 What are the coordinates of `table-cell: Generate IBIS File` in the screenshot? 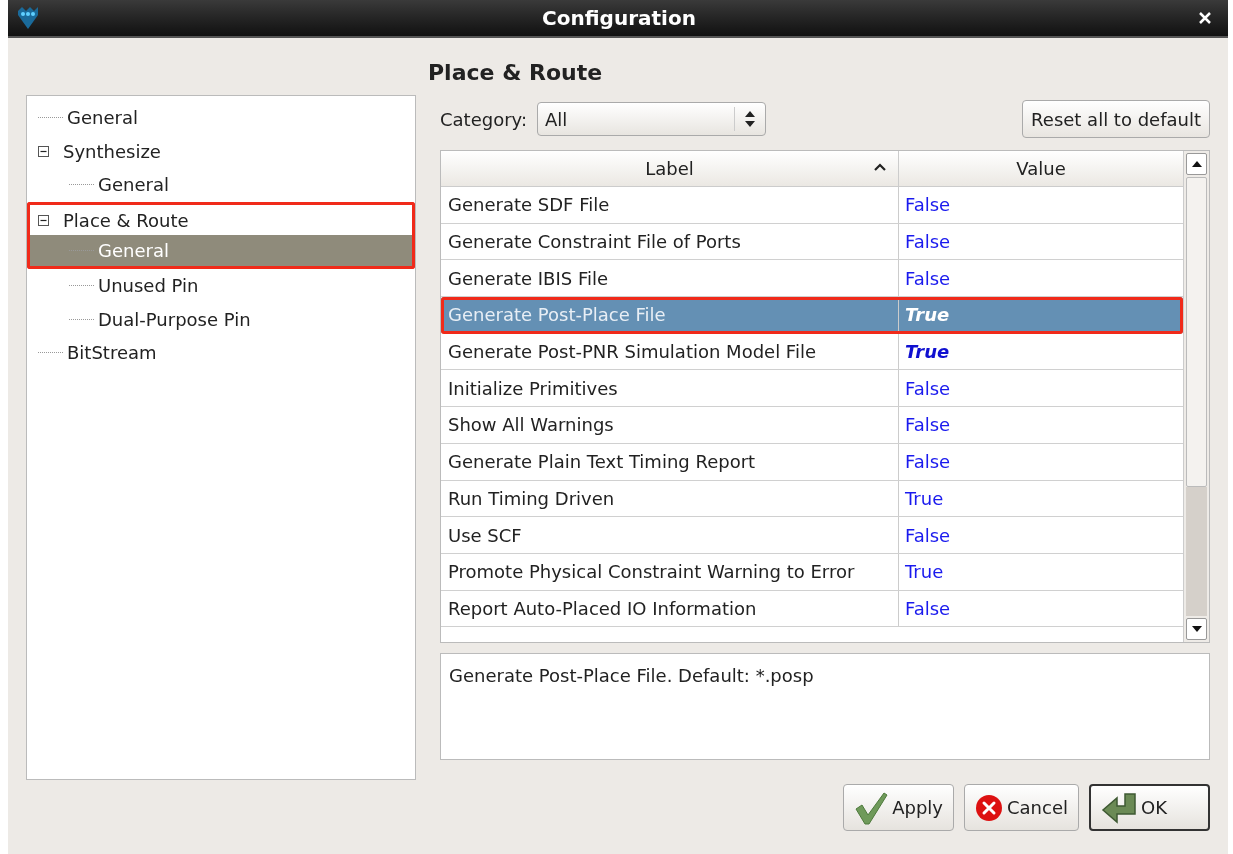 It's located at (670, 278).